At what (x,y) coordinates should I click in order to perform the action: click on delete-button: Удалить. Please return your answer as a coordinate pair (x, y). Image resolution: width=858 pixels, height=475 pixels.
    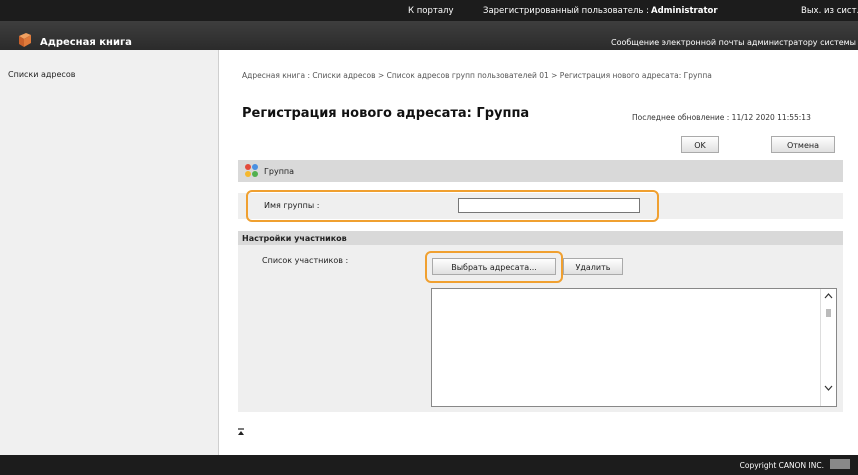
    Looking at the image, I should click on (593, 266).